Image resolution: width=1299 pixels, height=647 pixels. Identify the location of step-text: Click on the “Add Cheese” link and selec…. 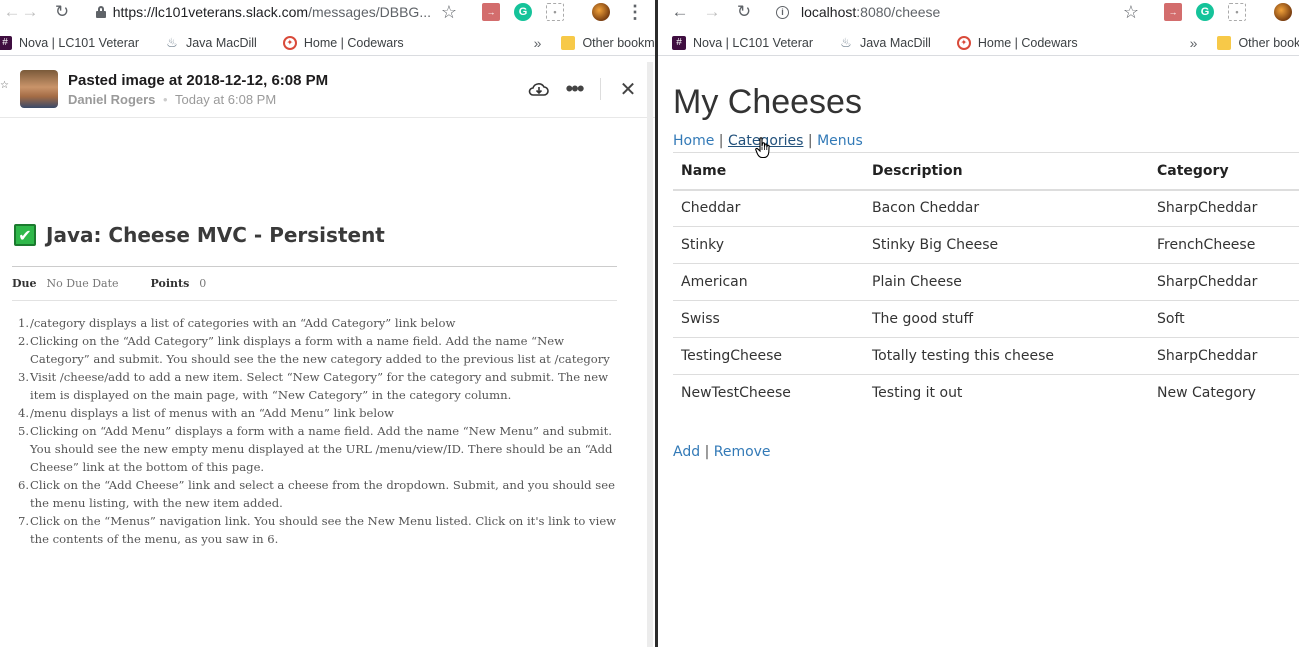
(322, 494).